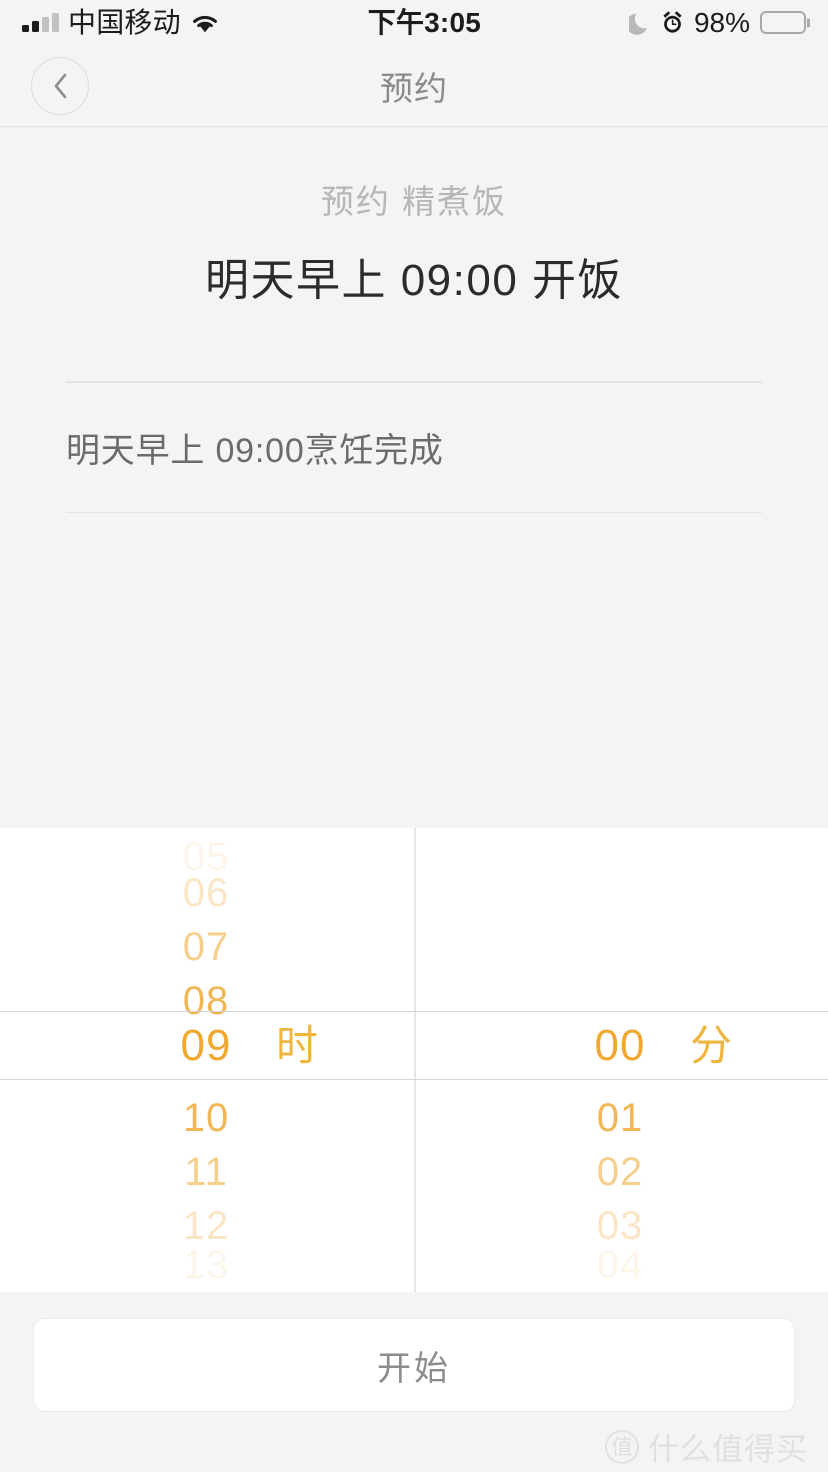  I want to click on battery-percent: 98%, so click(721, 22).